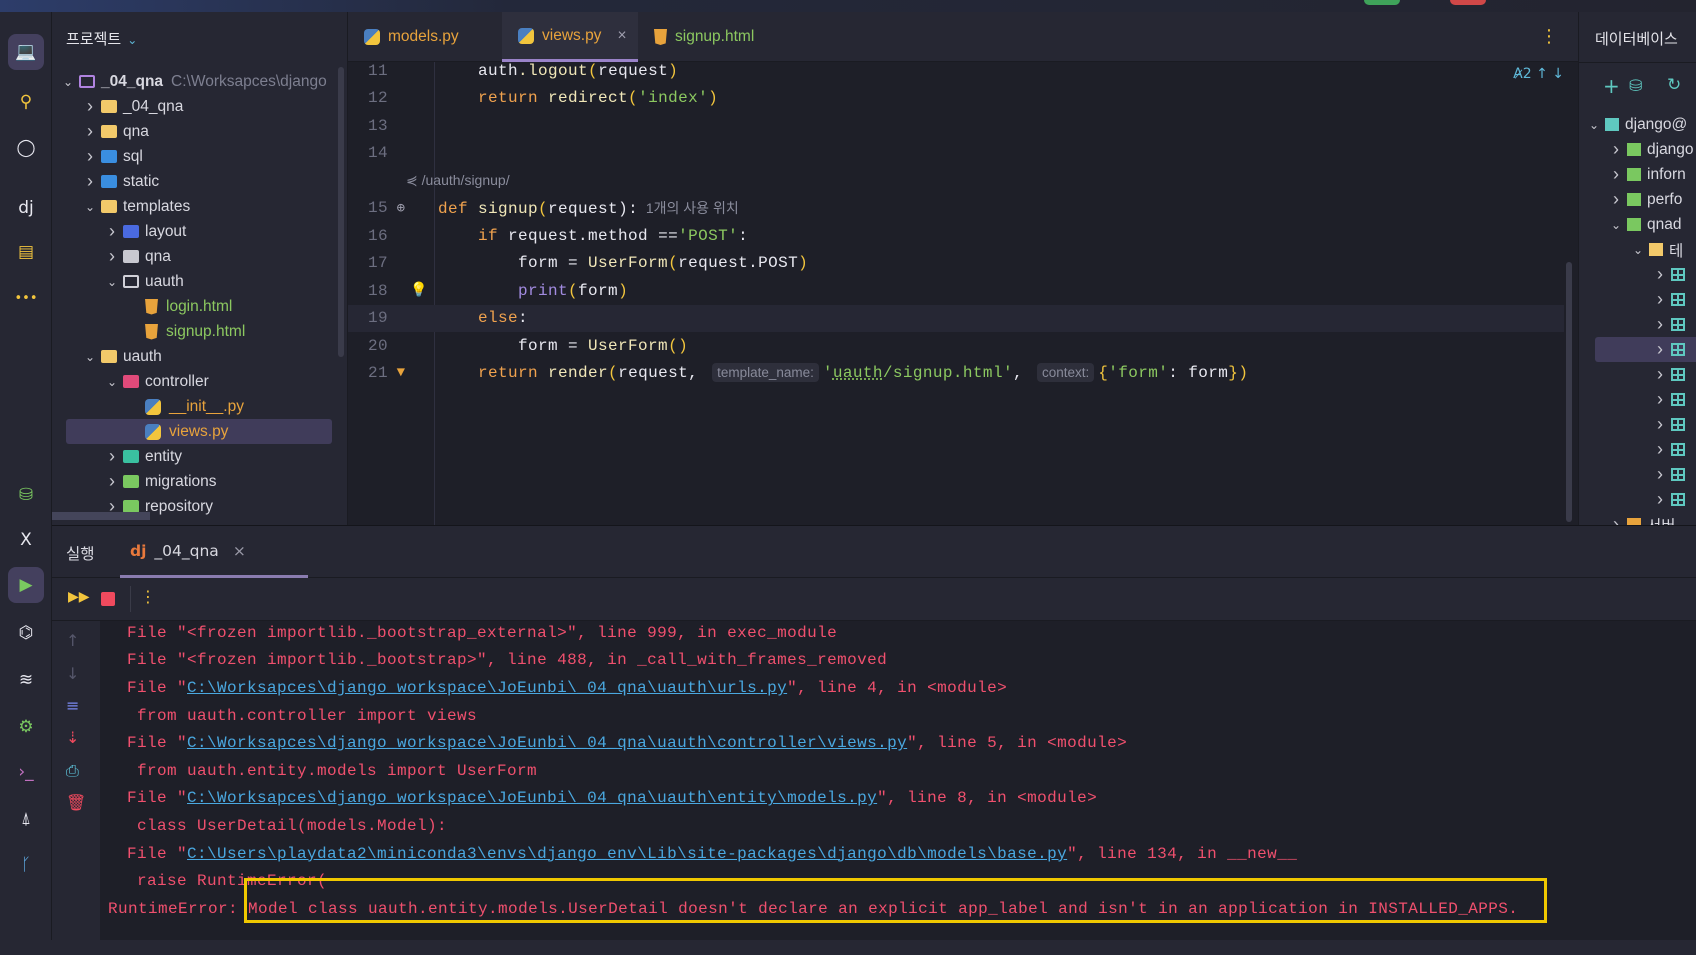 This screenshot has height=955, width=1696. I want to click on code-line: 17 form = UserForm(request.POST), so click(956, 264).